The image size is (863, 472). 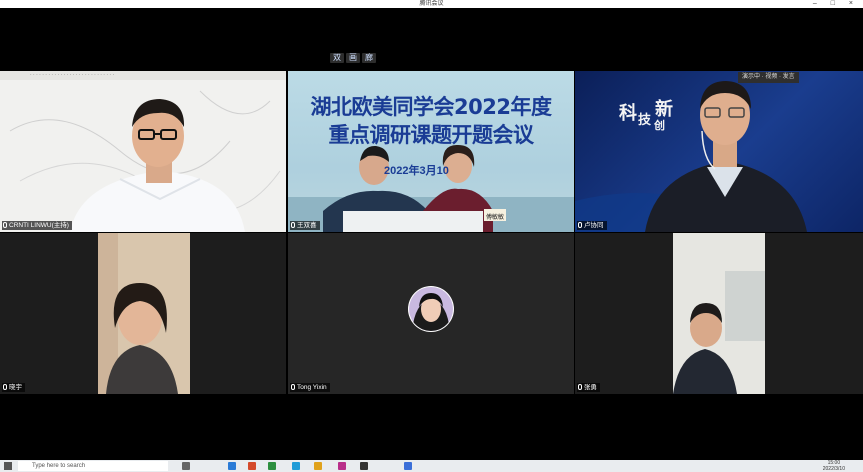 I want to click on task-view-icon, so click(x=186, y=466).